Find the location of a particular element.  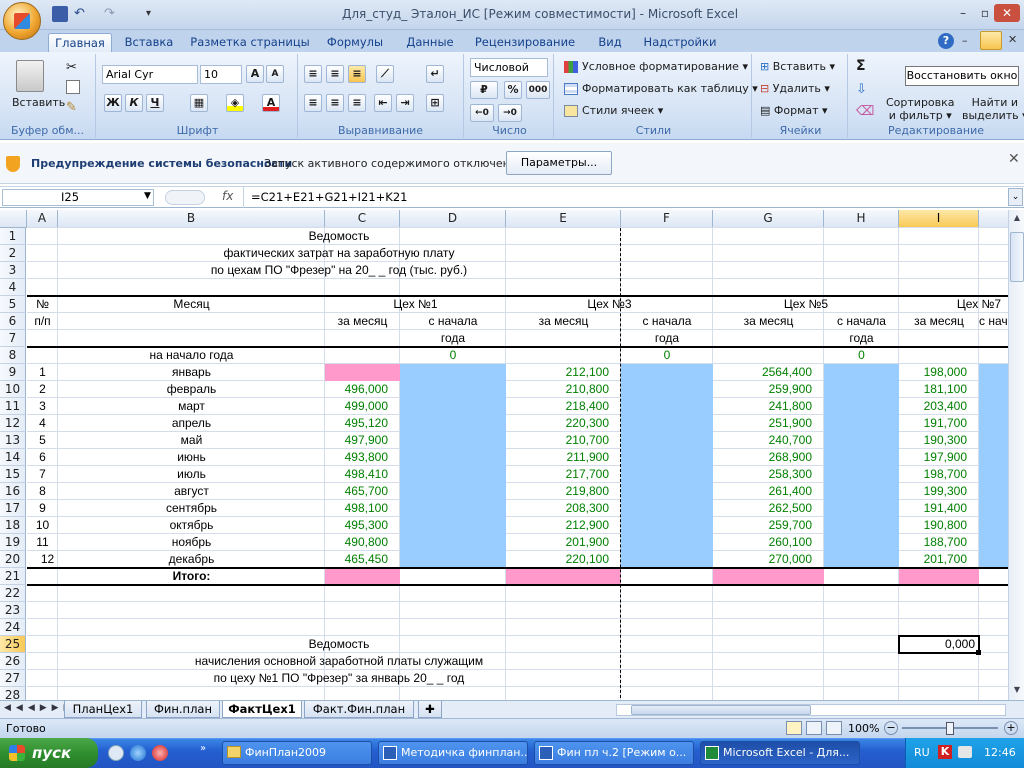

select-all-corner is located at coordinates (13, 219).